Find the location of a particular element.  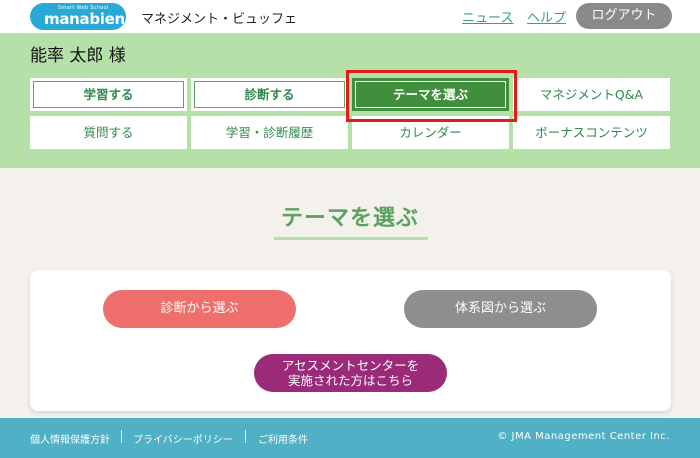

menu-bonus-content-button: ボーナスコンテンツ is located at coordinates (591, 132).